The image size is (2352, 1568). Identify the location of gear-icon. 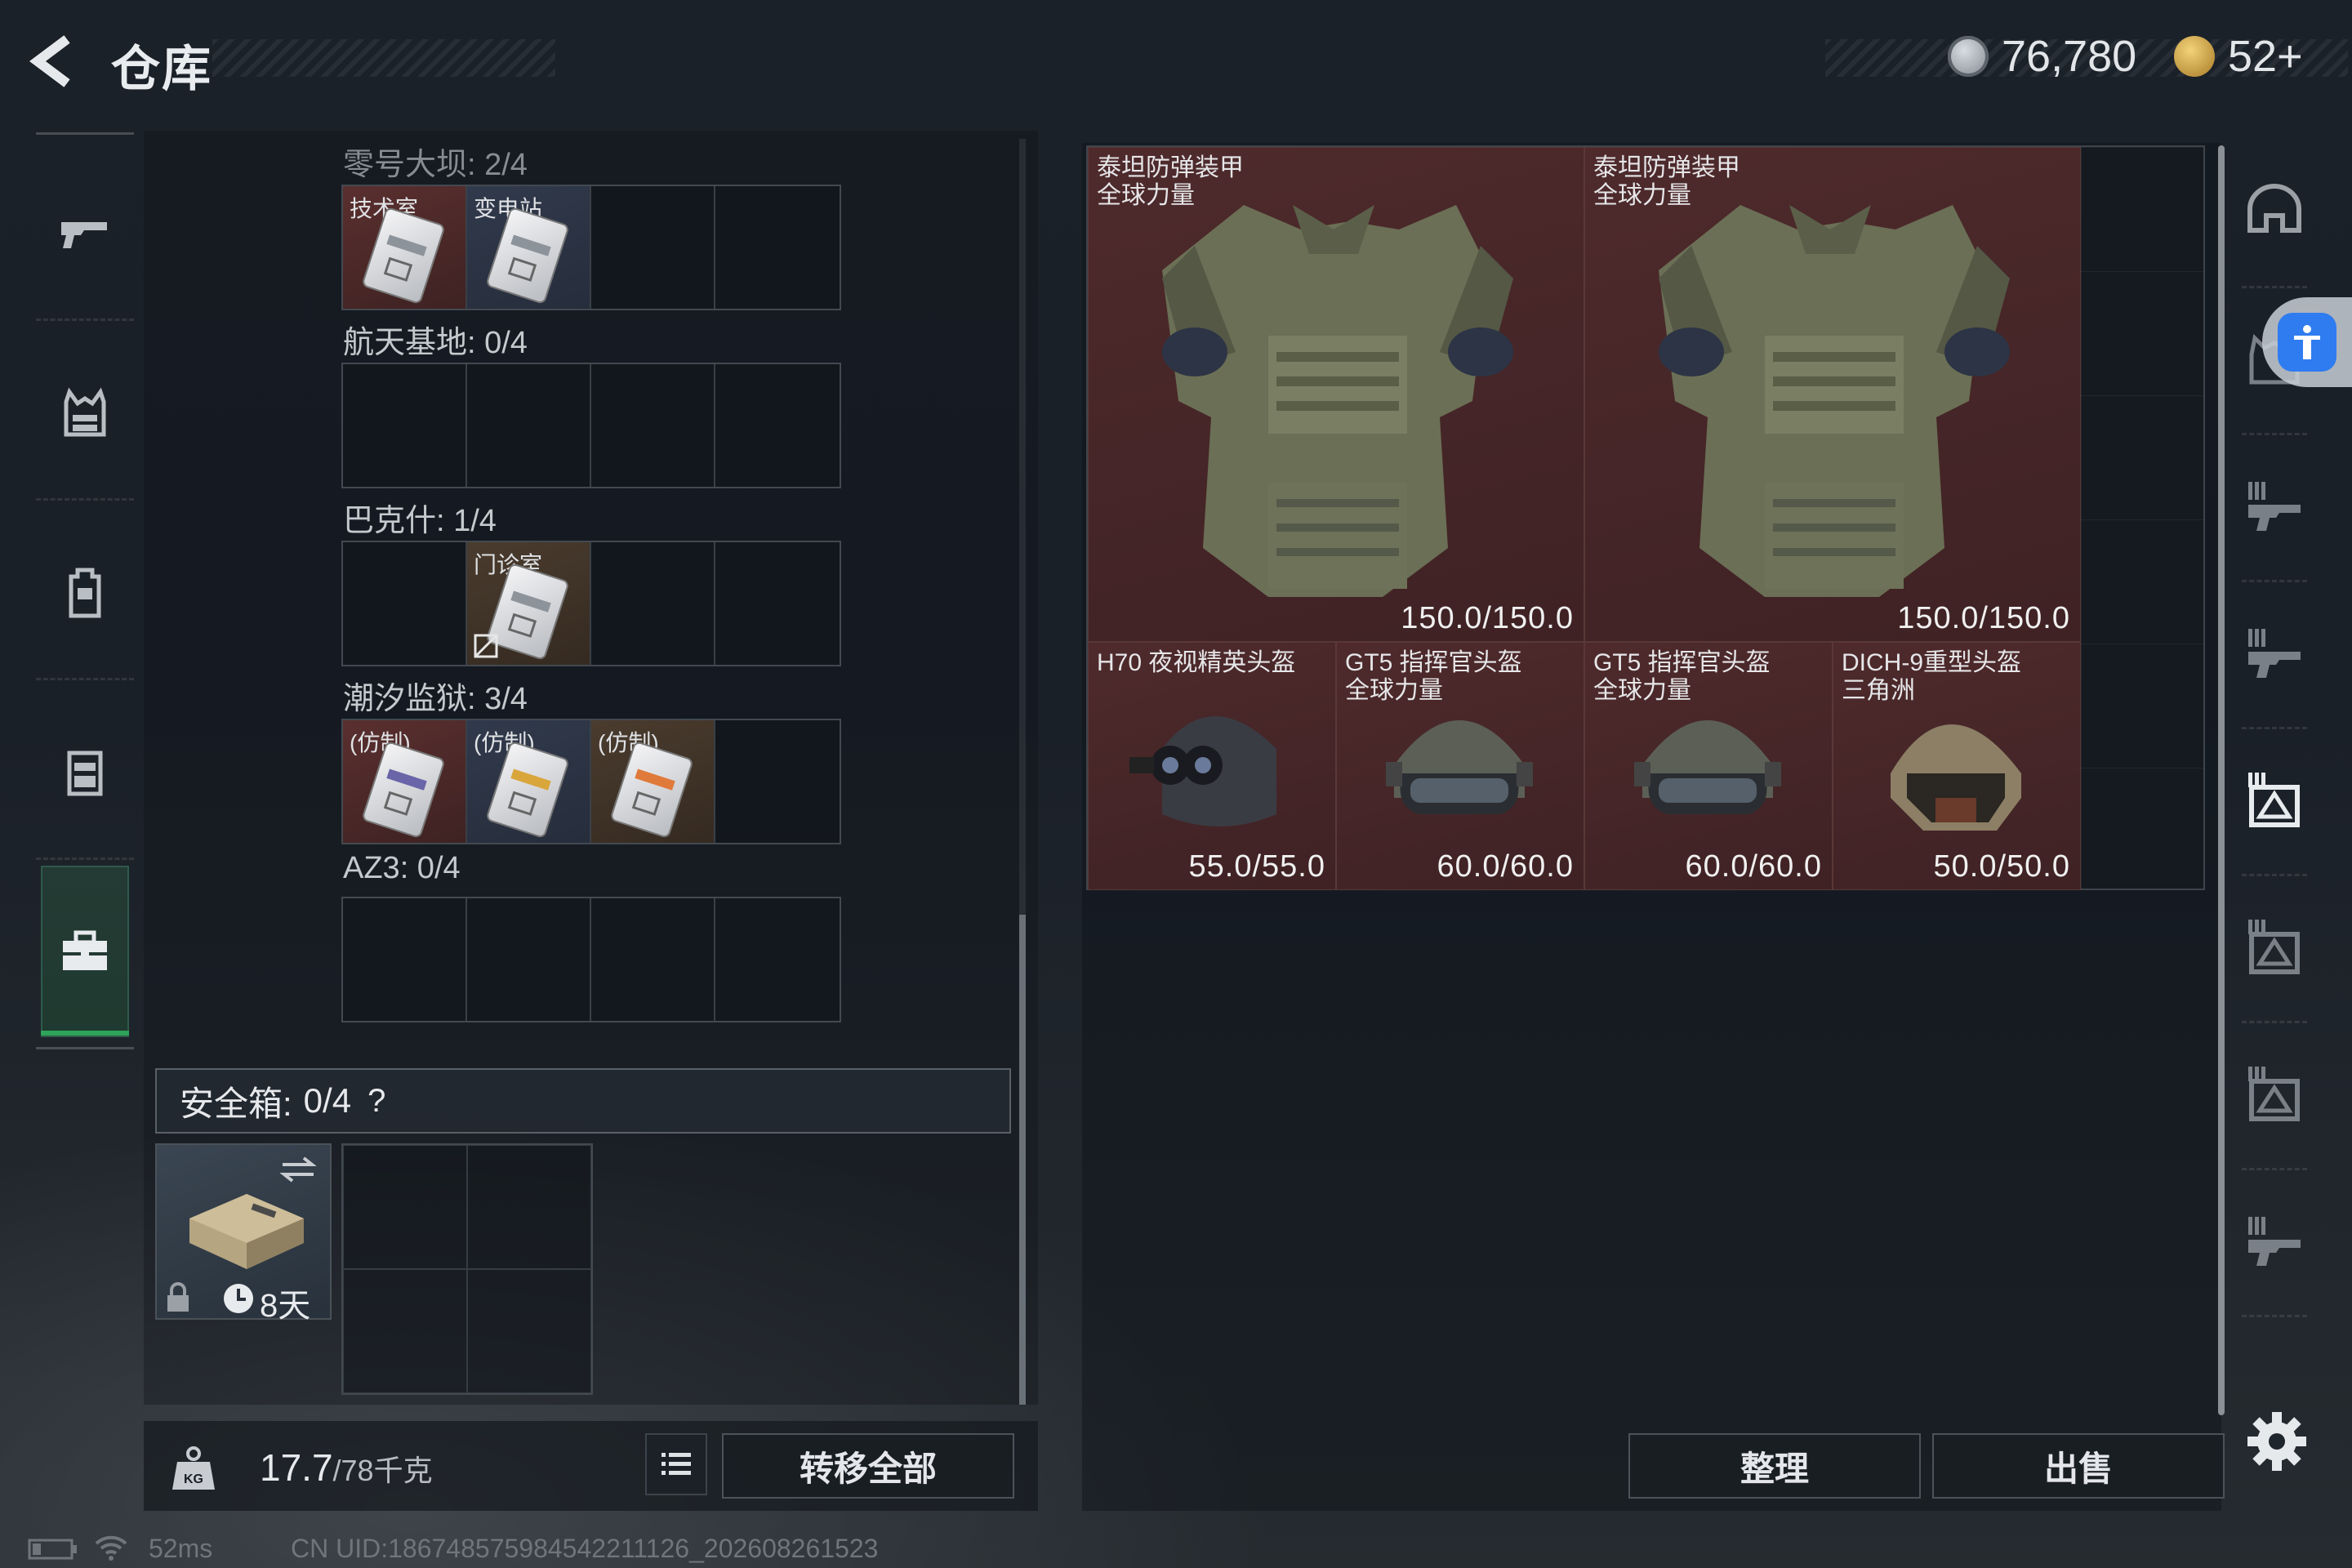
(2277, 1441).